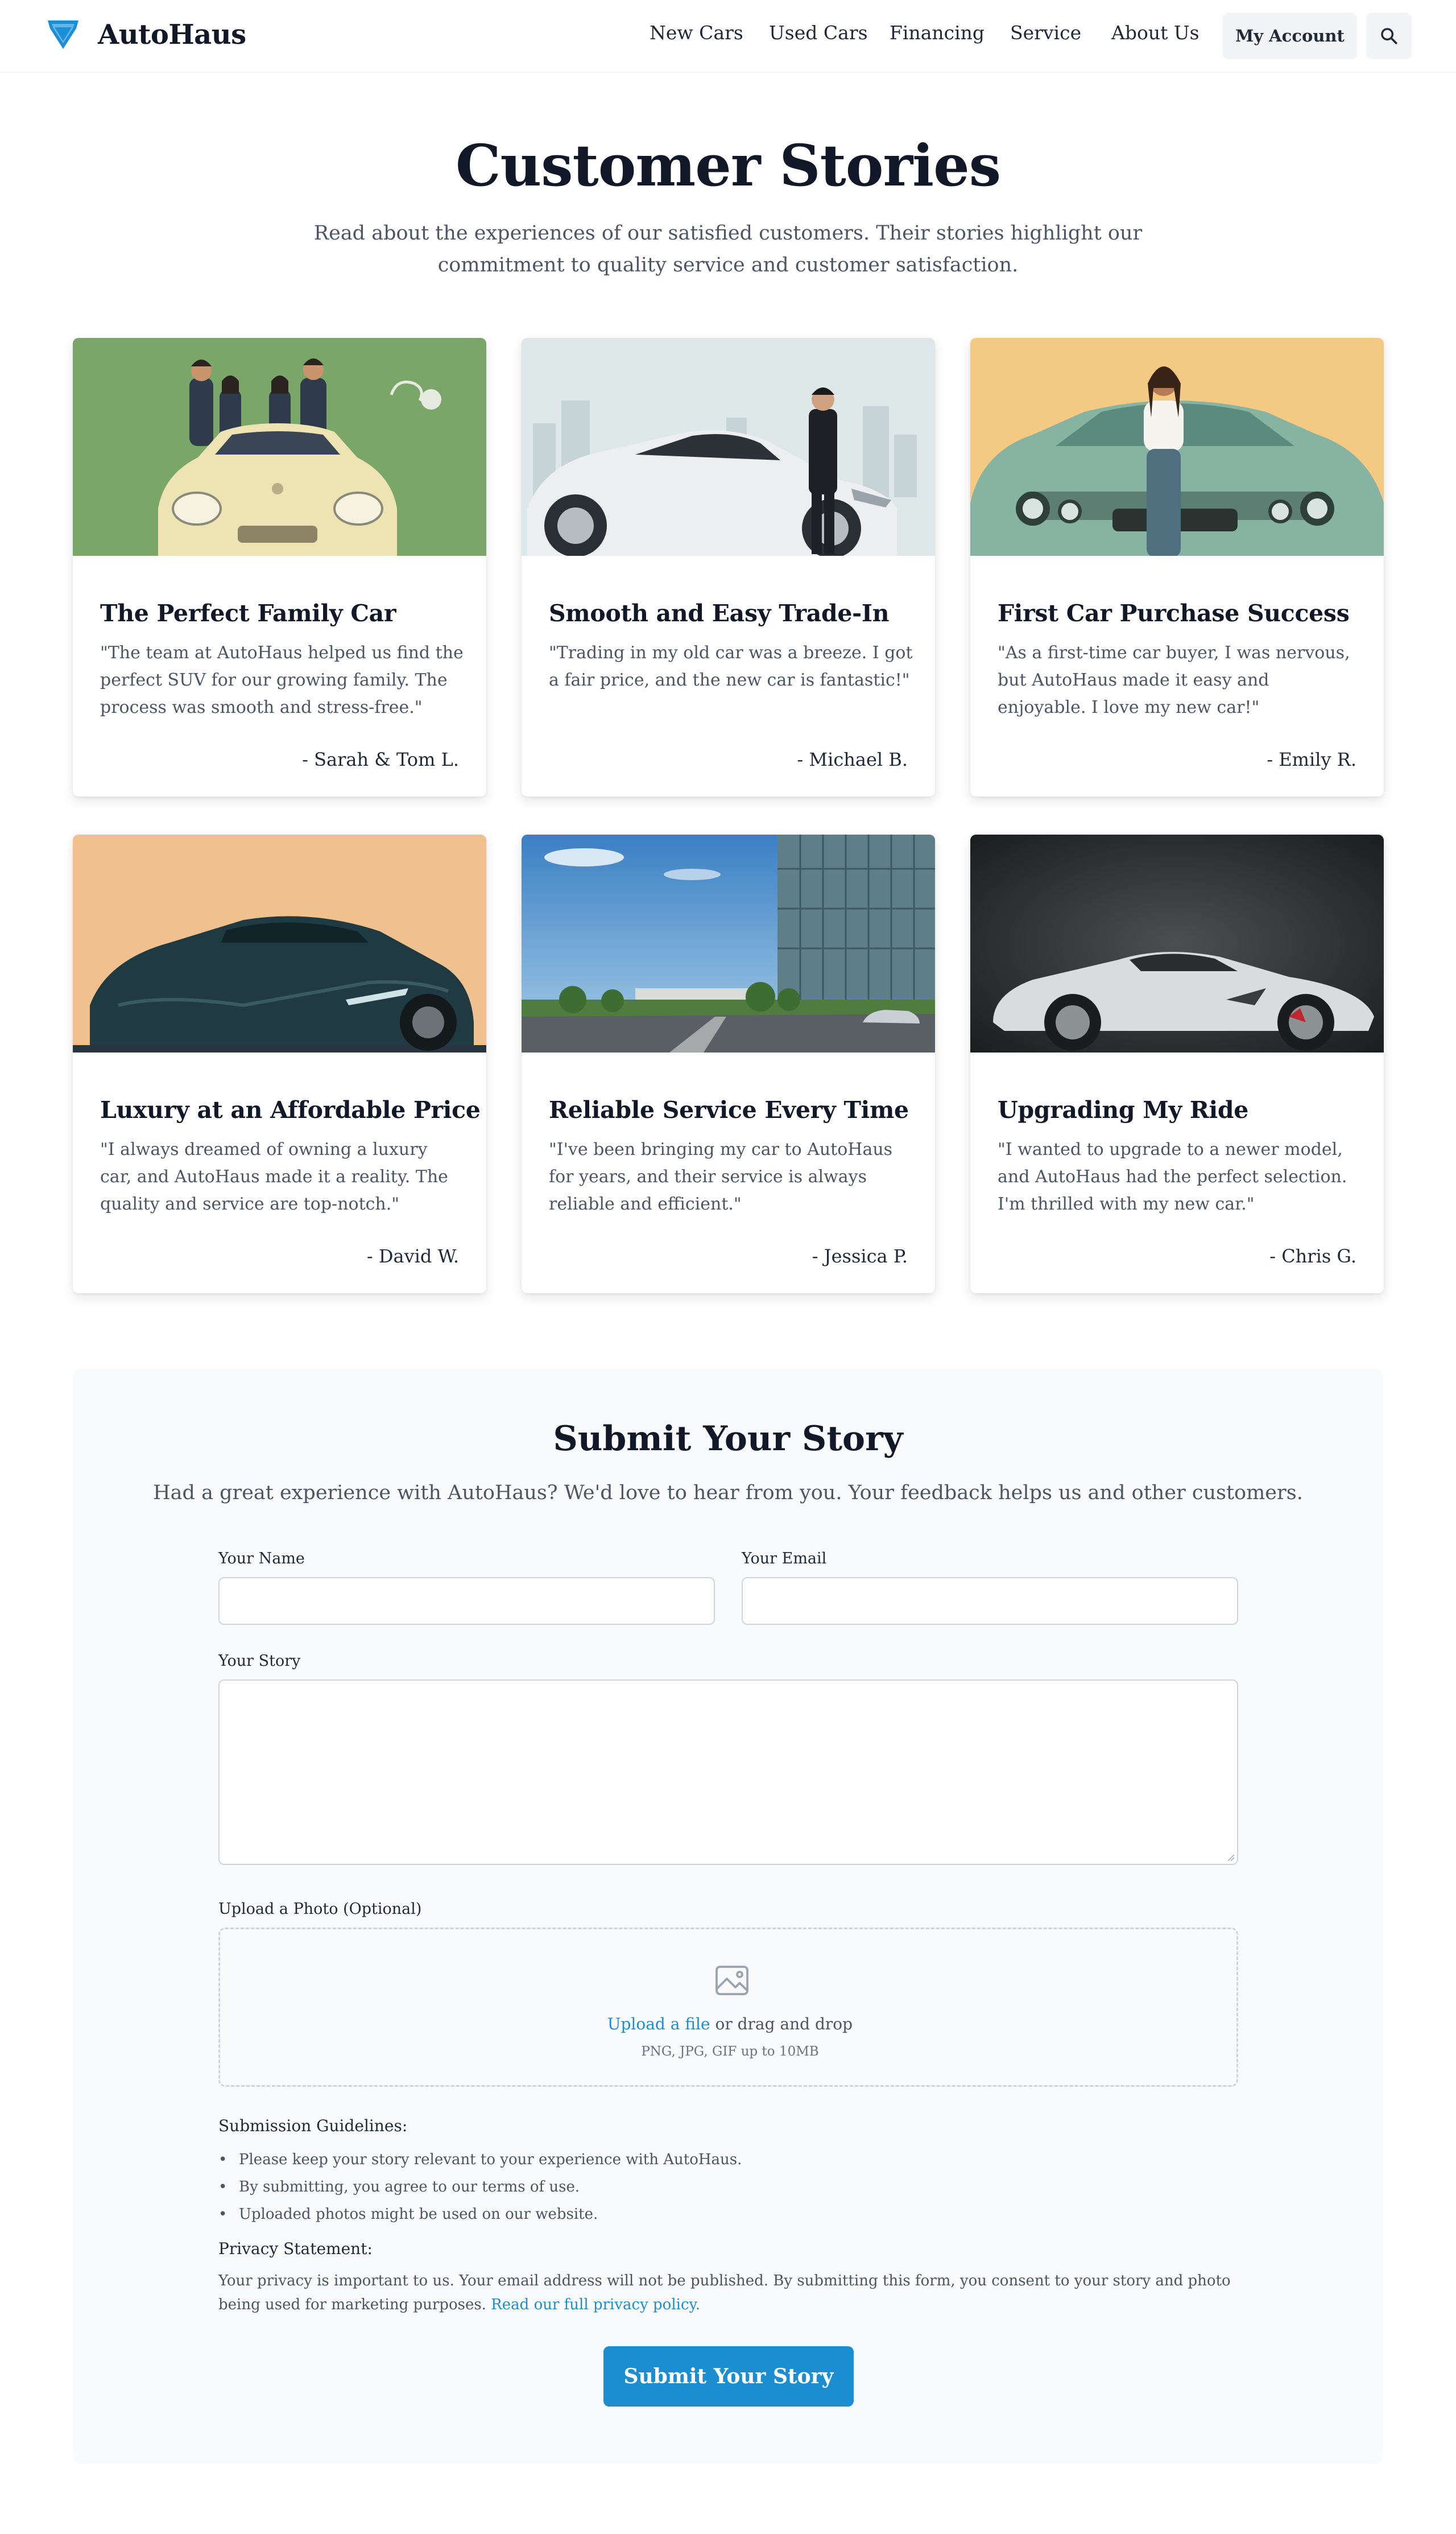 The height and width of the screenshot is (2534, 1456). I want to click on privacy-policy-link: Read our full privacy policy., so click(595, 2304).